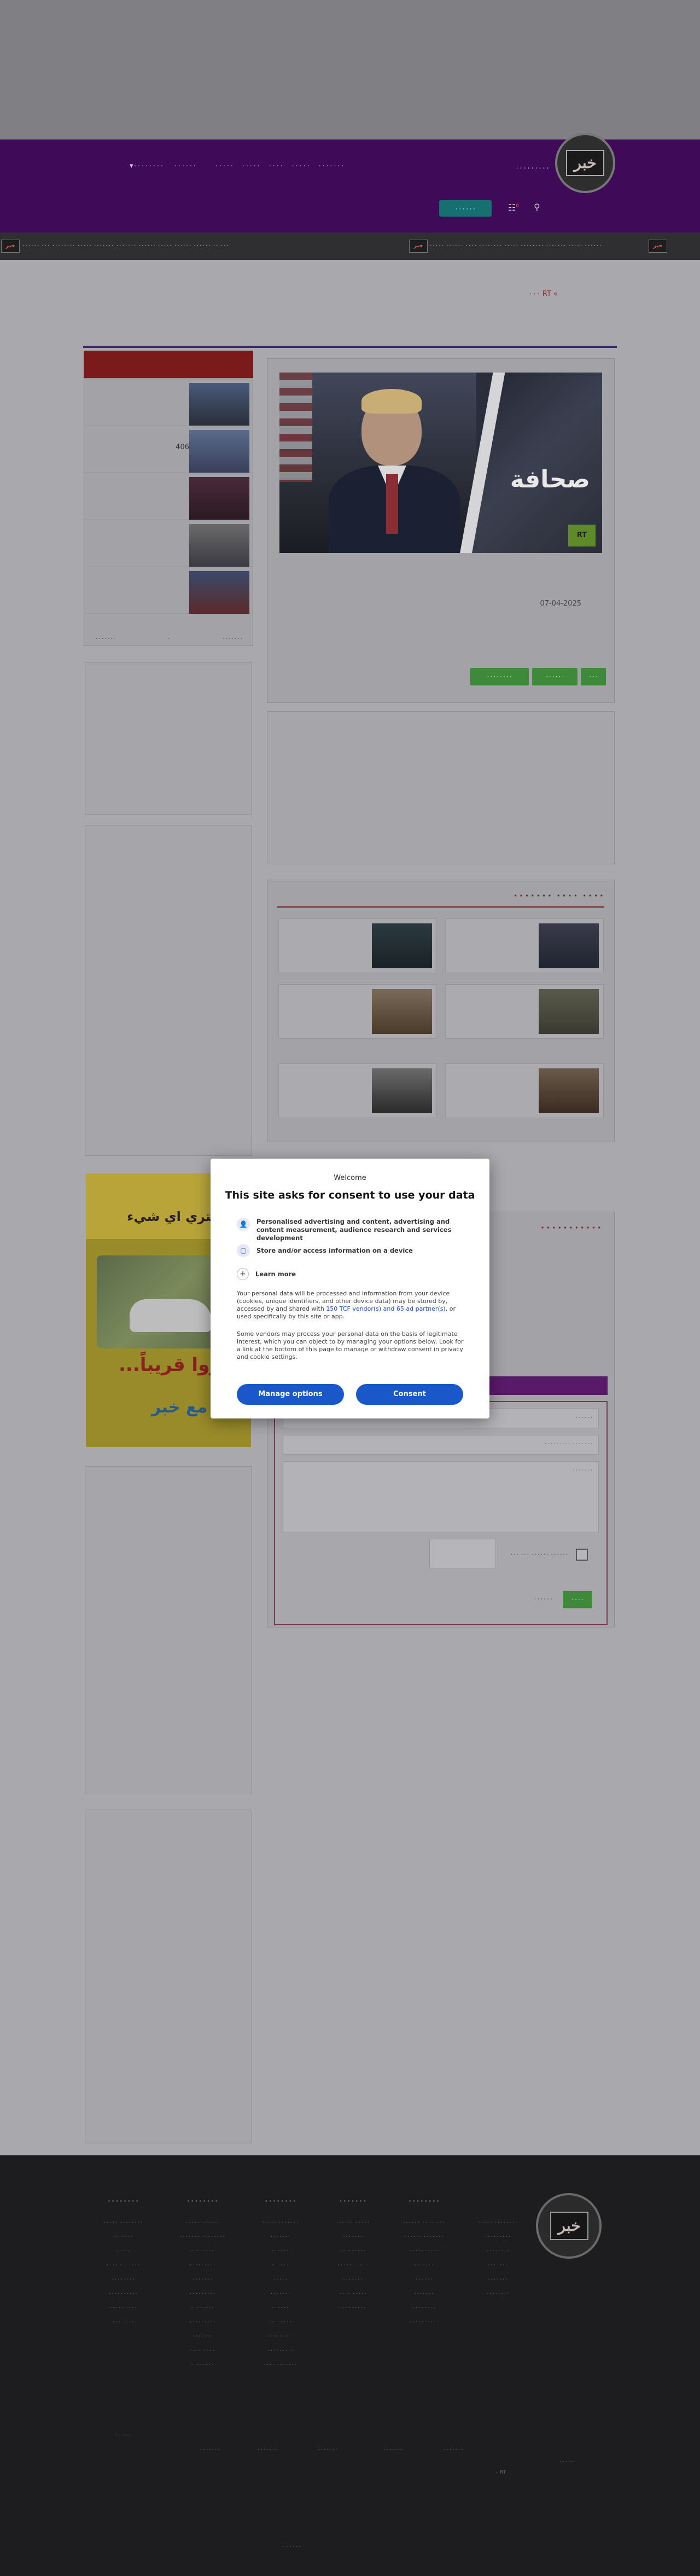 Image resolution: width=700 pixels, height=2576 pixels. Describe the element at coordinates (385, 1308) in the screenshot. I see `vendors-link: 150 TCF vendor(s) and 65 ad partner(s)` at that location.